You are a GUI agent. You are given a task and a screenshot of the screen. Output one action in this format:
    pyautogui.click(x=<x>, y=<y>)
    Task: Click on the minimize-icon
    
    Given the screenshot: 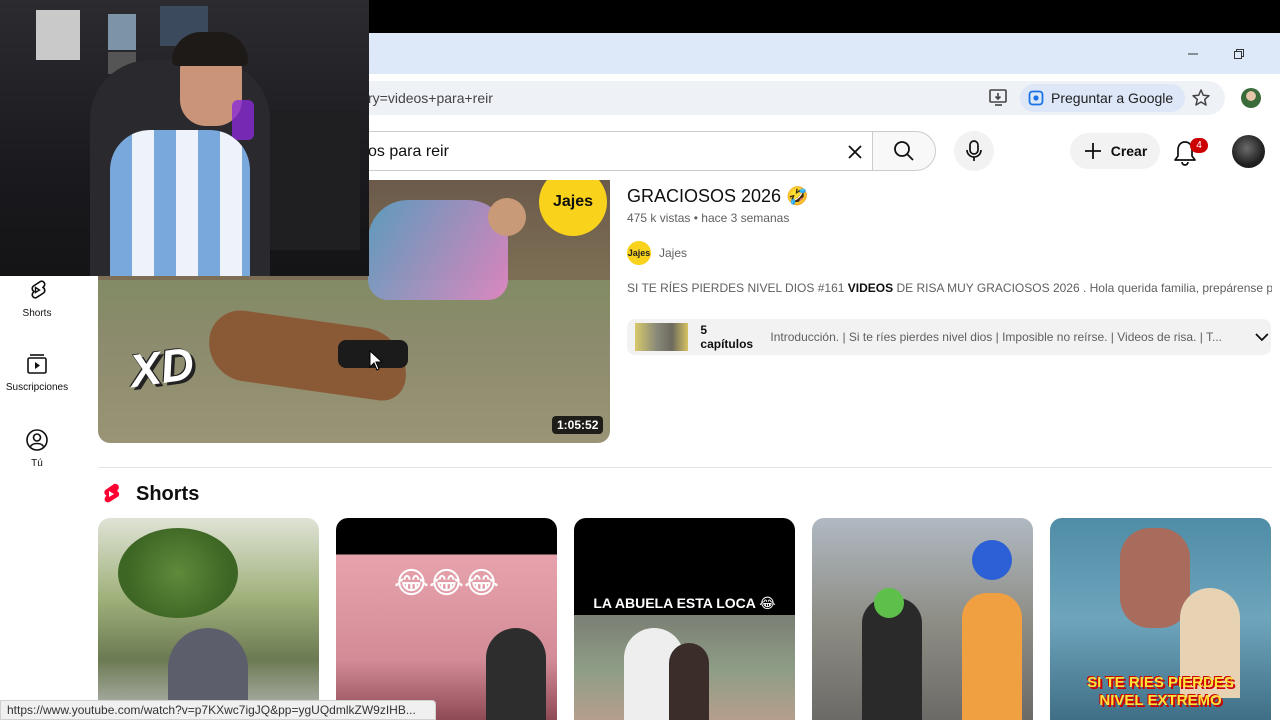 What is the action you would take?
    pyautogui.click(x=1193, y=53)
    